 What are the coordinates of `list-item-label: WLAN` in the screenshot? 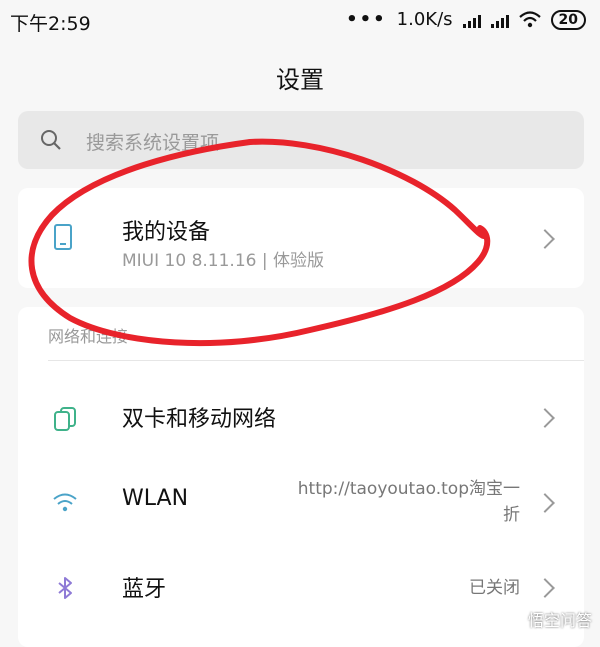 It's located at (155, 498).